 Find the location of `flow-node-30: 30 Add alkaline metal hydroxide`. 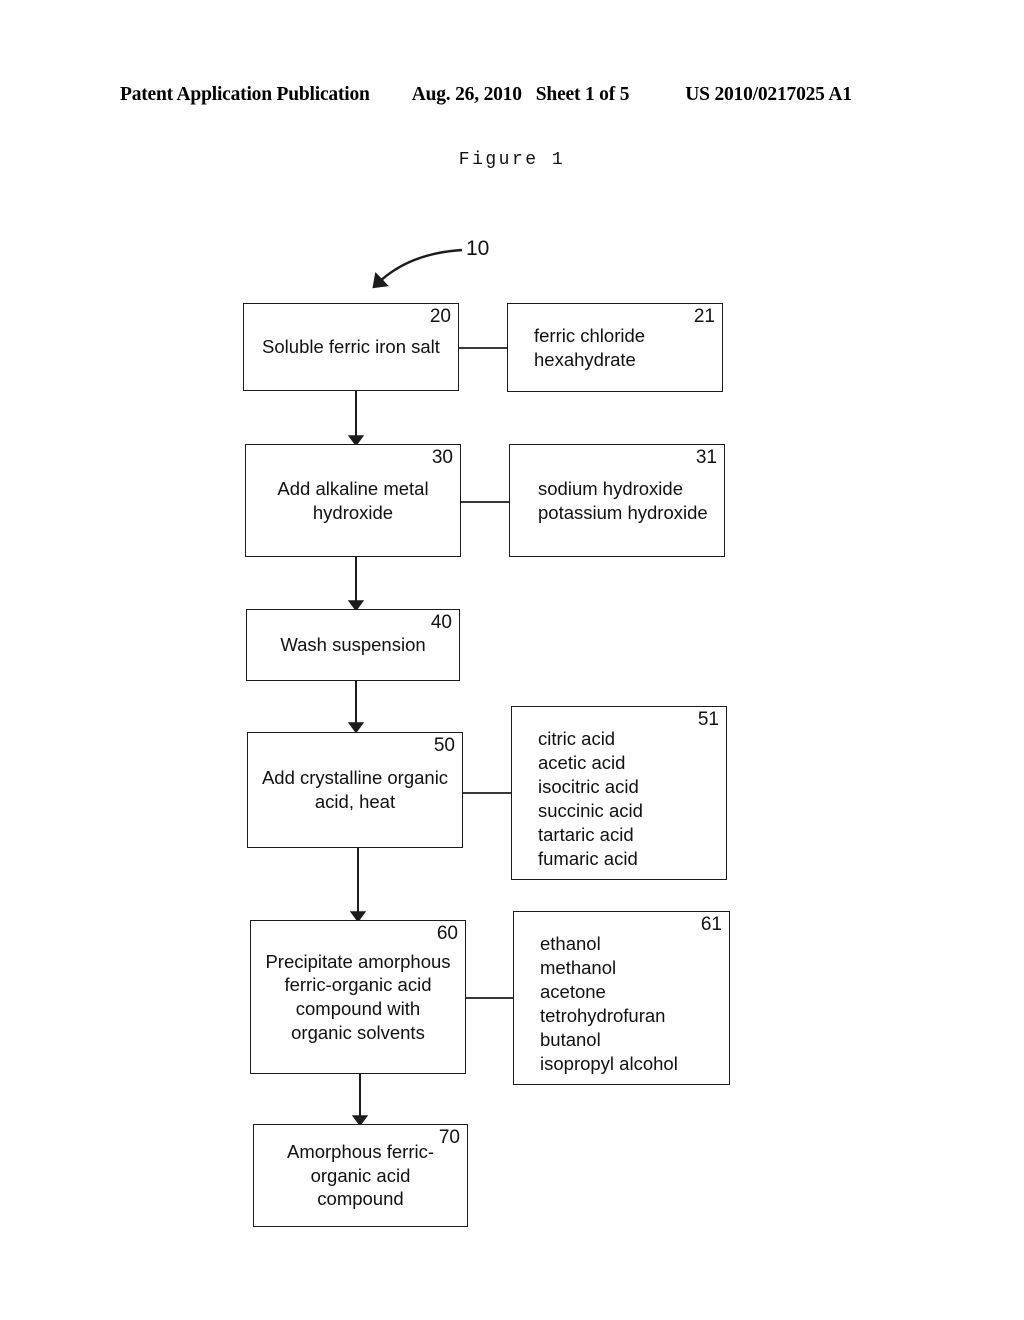

flow-node-30: 30 Add alkaline metal hydroxide is located at coordinates (353, 500).